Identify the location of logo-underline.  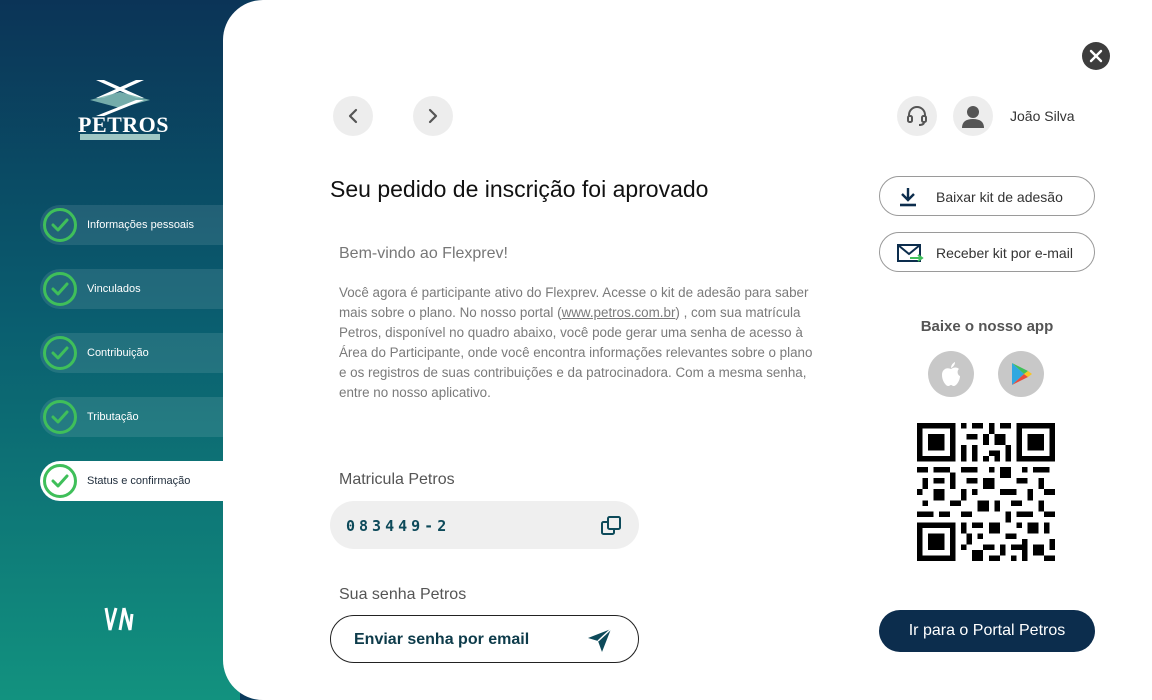
(120, 137).